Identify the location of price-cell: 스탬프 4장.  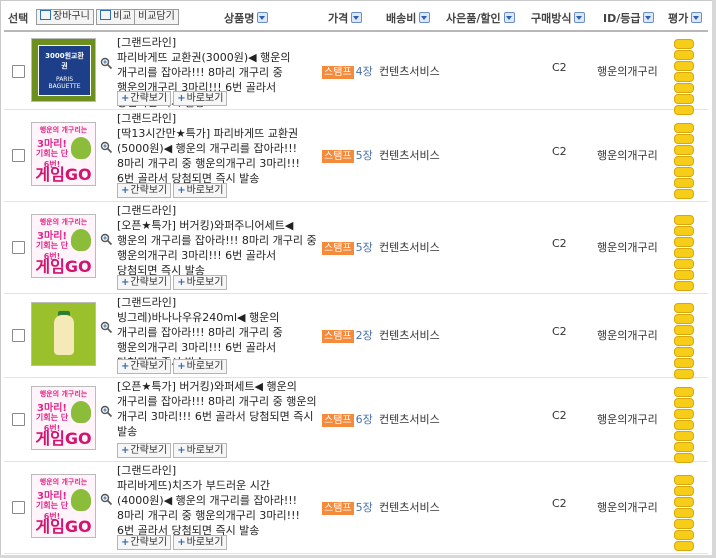
(347, 71).